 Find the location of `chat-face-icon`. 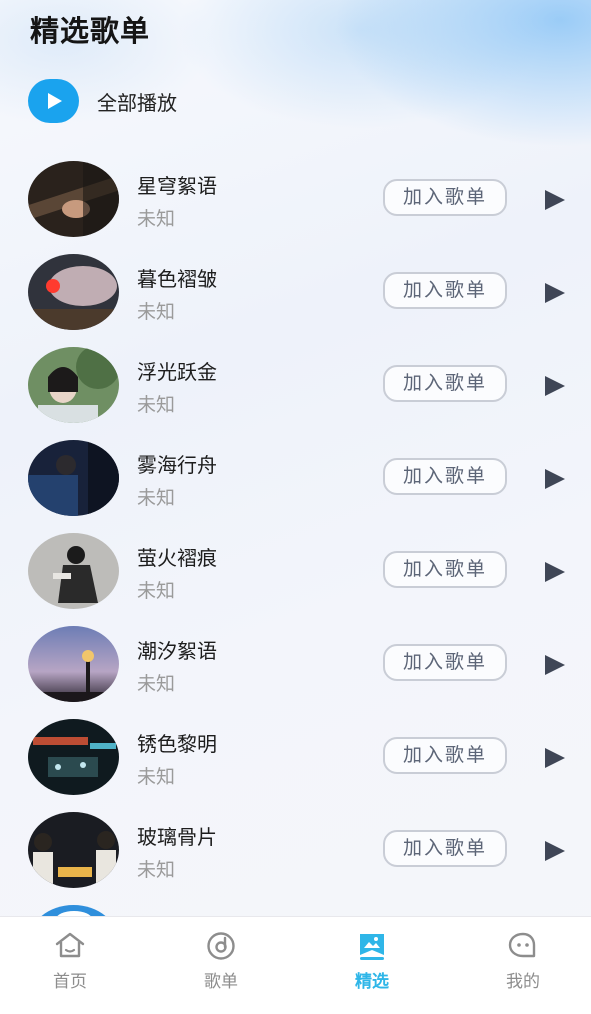

chat-face-icon is located at coordinates (522, 945).